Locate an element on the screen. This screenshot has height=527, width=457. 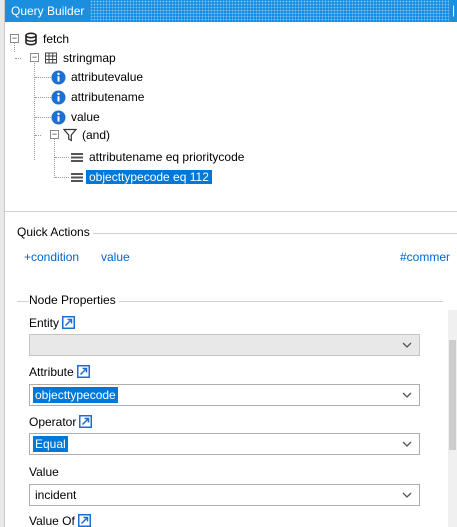
entity-combobox is located at coordinates (224, 345).